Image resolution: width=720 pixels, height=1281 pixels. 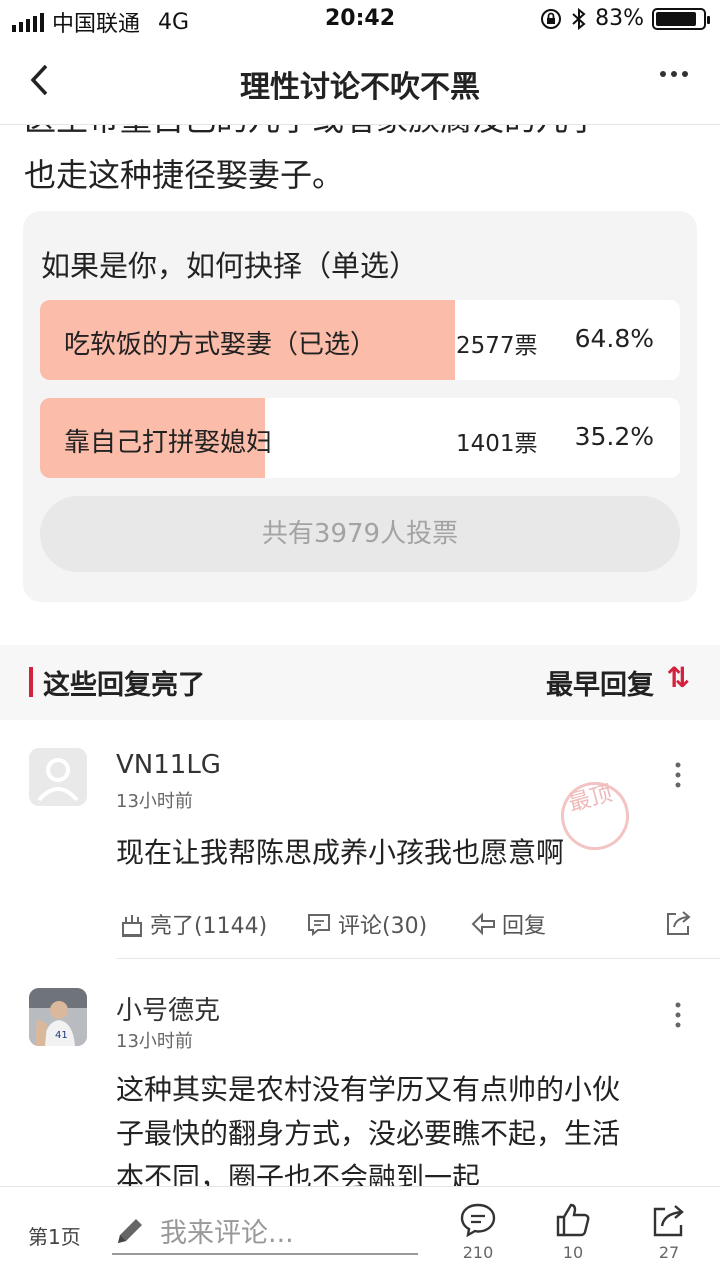 What do you see at coordinates (368, 1133) in the screenshot?
I see `comment-line: 子最快的翻身方式，没必要瞧不起，生活` at bounding box center [368, 1133].